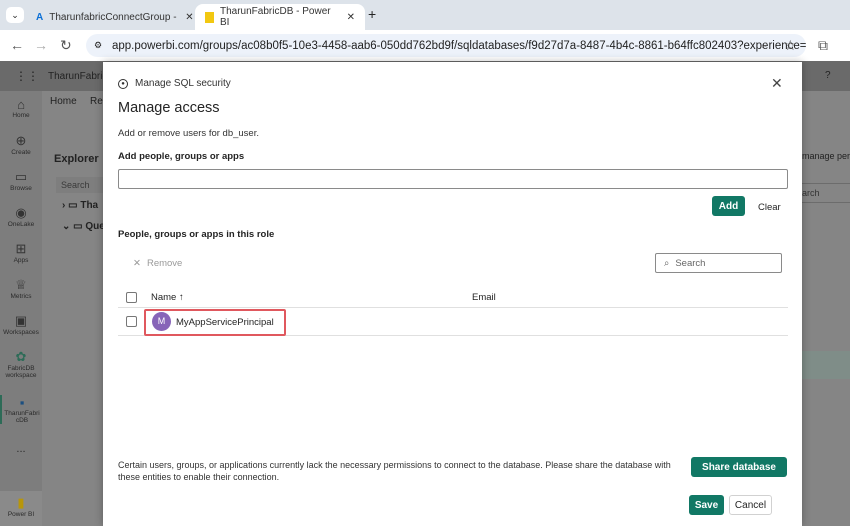  I want to click on rail-item-fabricdb-workspace: ✿ FabricDB workspace, so click(21, 364).